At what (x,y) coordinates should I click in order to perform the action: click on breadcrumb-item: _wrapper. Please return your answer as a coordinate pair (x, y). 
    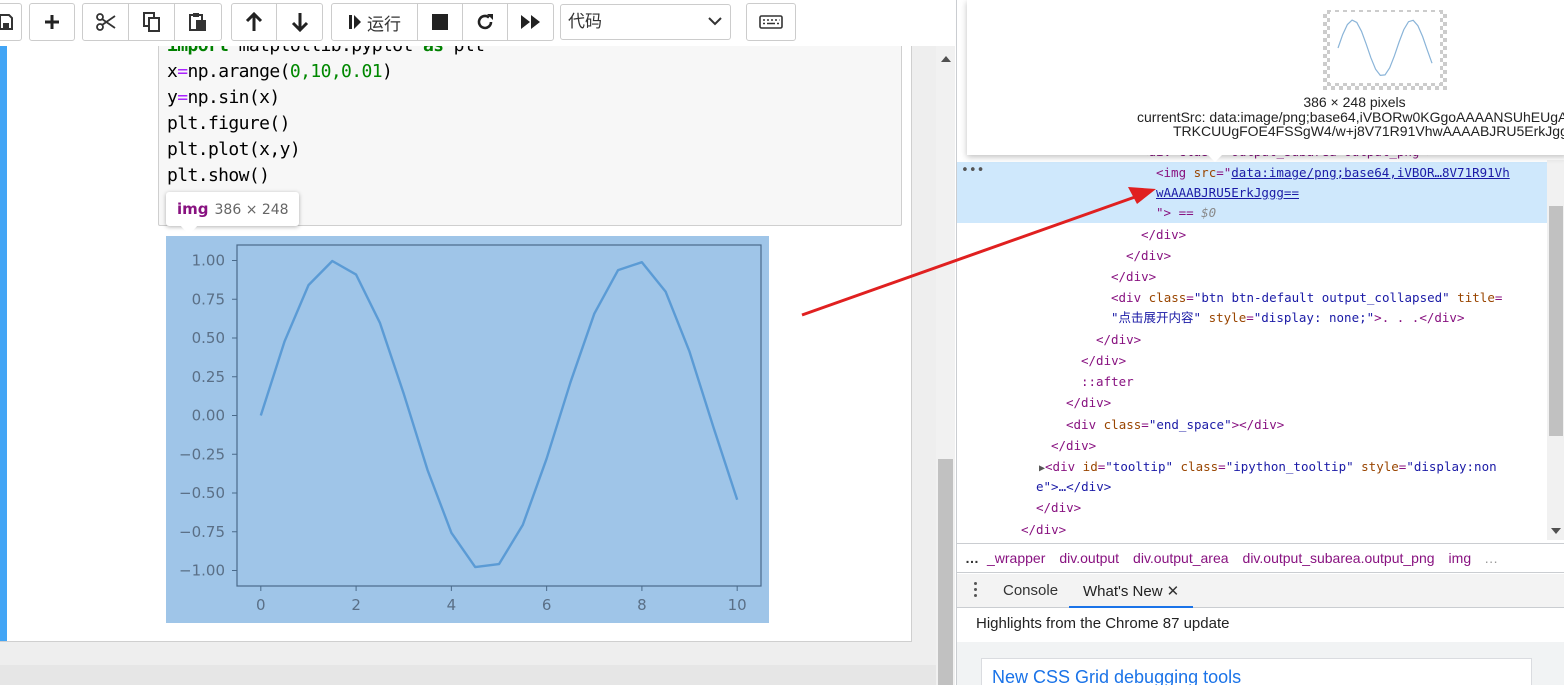
    Looking at the image, I should click on (1019, 558).